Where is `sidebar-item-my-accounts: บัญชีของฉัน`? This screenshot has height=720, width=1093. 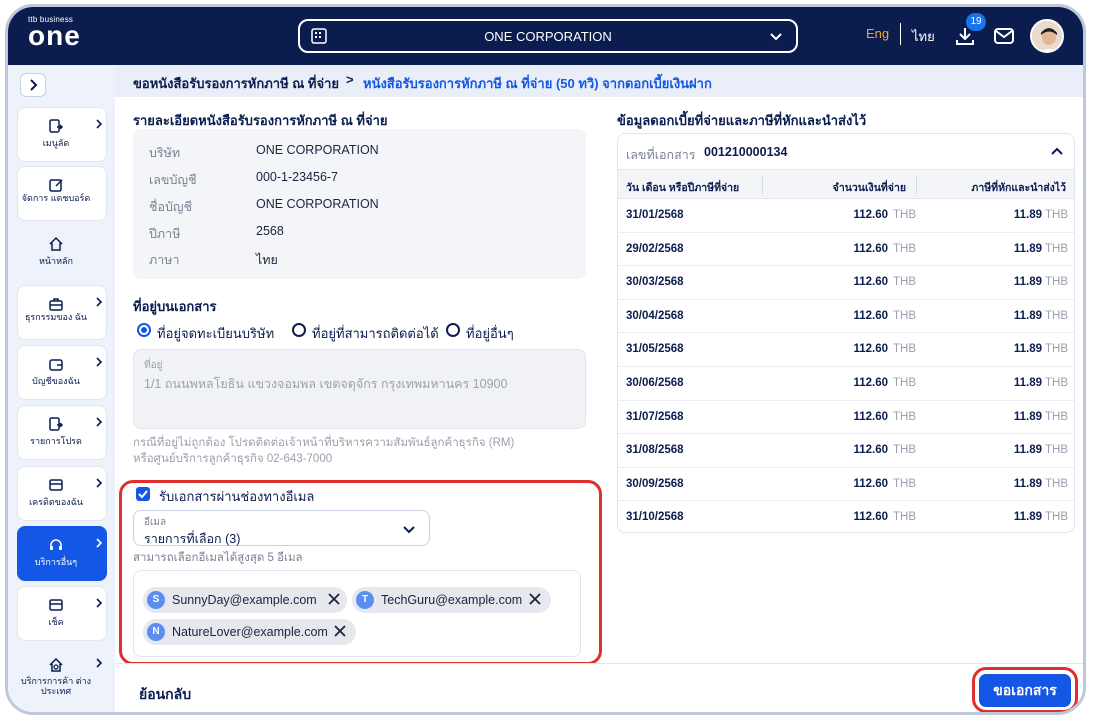
sidebar-item-my-accounts: บัญชีของฉัน is located at coordinates (62, 372).